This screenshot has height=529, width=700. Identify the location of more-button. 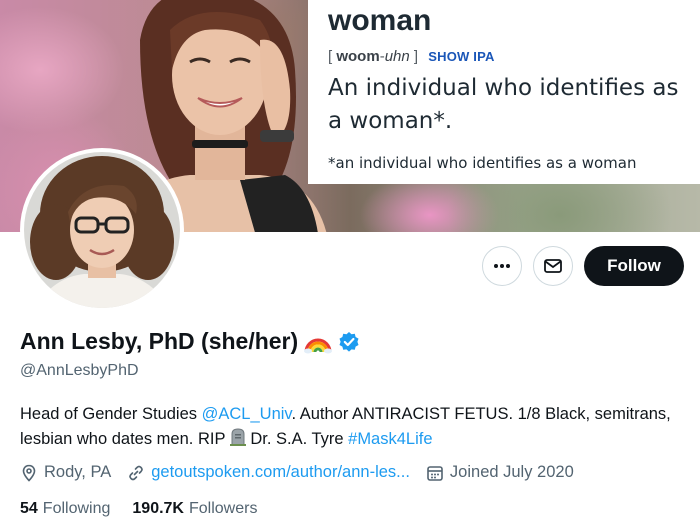
(502, 266).